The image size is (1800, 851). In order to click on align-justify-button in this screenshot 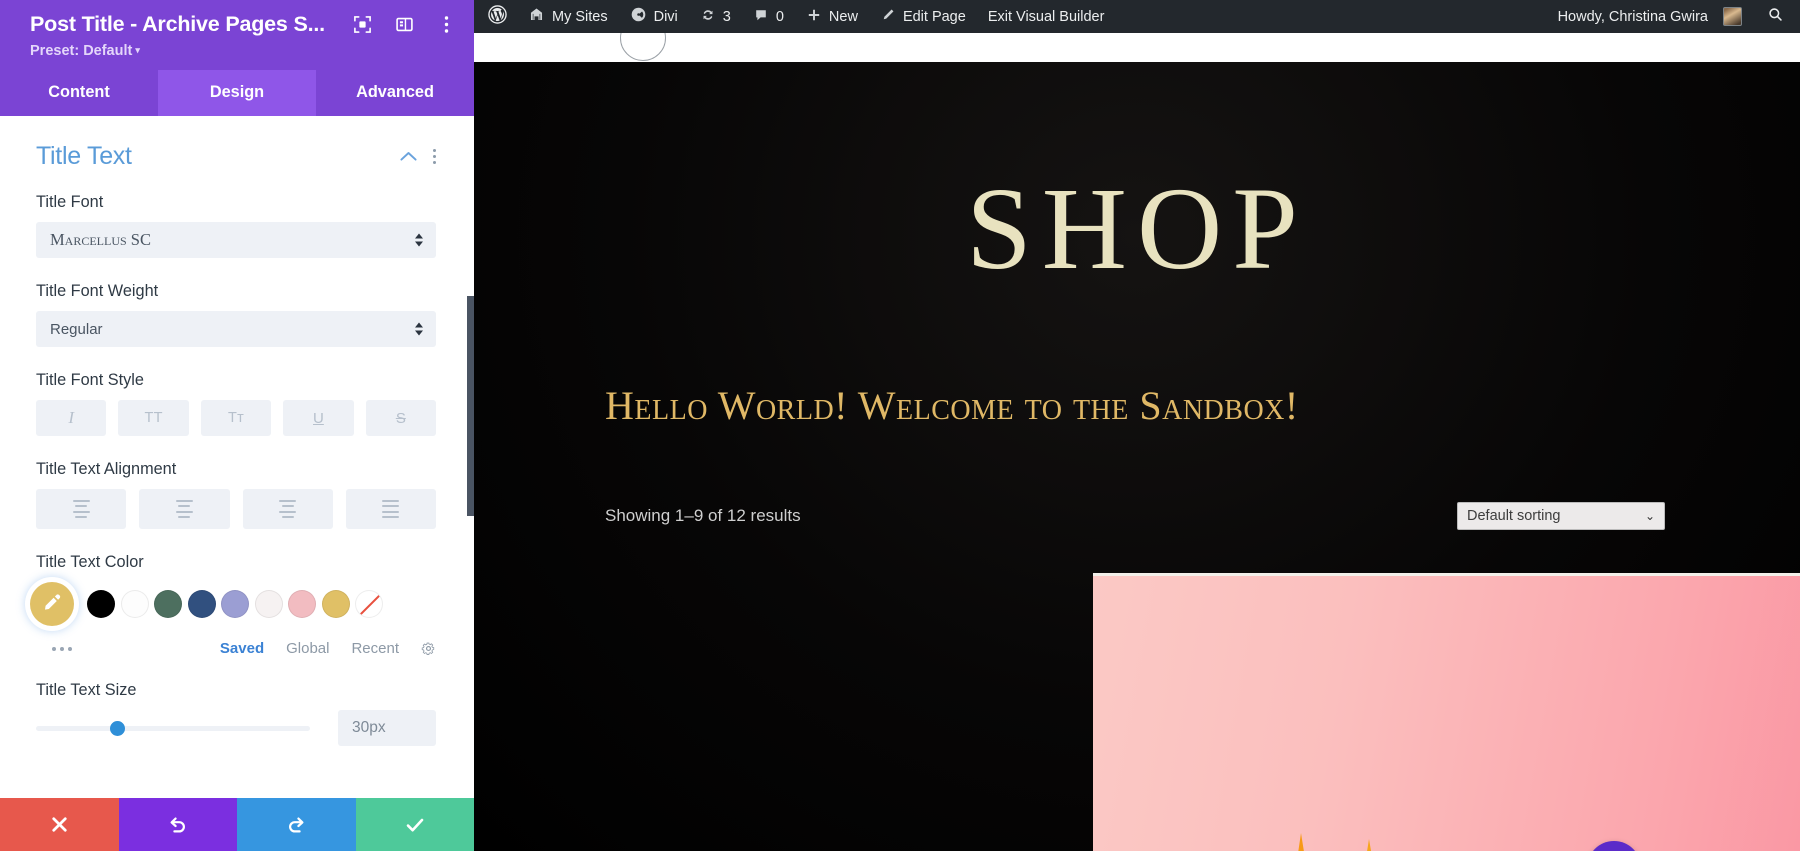, I will do `click(390, 509)`.